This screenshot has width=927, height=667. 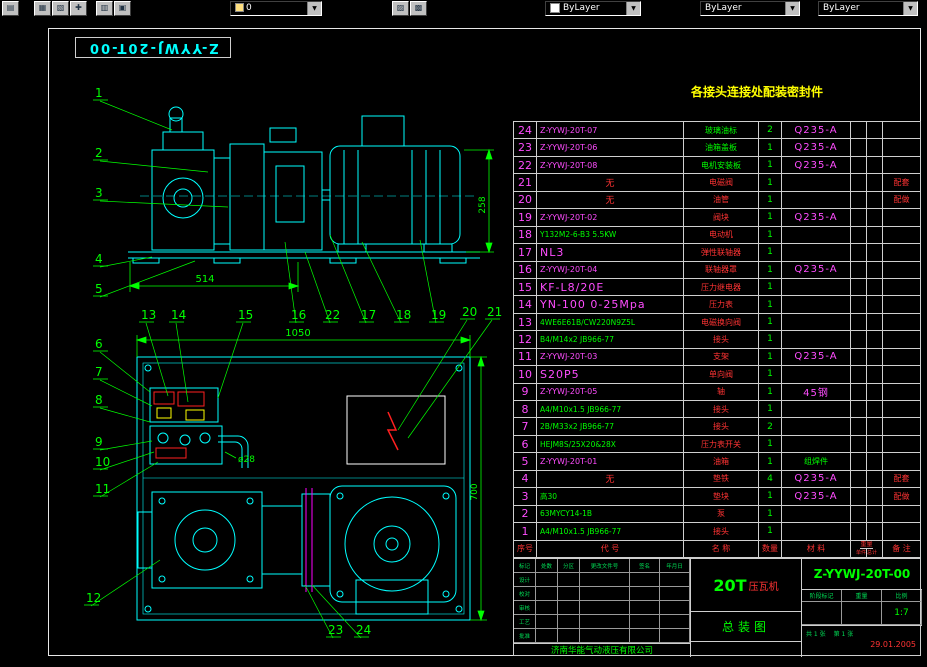 I want to click on bom-cell-no: 12, so click(x=525, y=340).